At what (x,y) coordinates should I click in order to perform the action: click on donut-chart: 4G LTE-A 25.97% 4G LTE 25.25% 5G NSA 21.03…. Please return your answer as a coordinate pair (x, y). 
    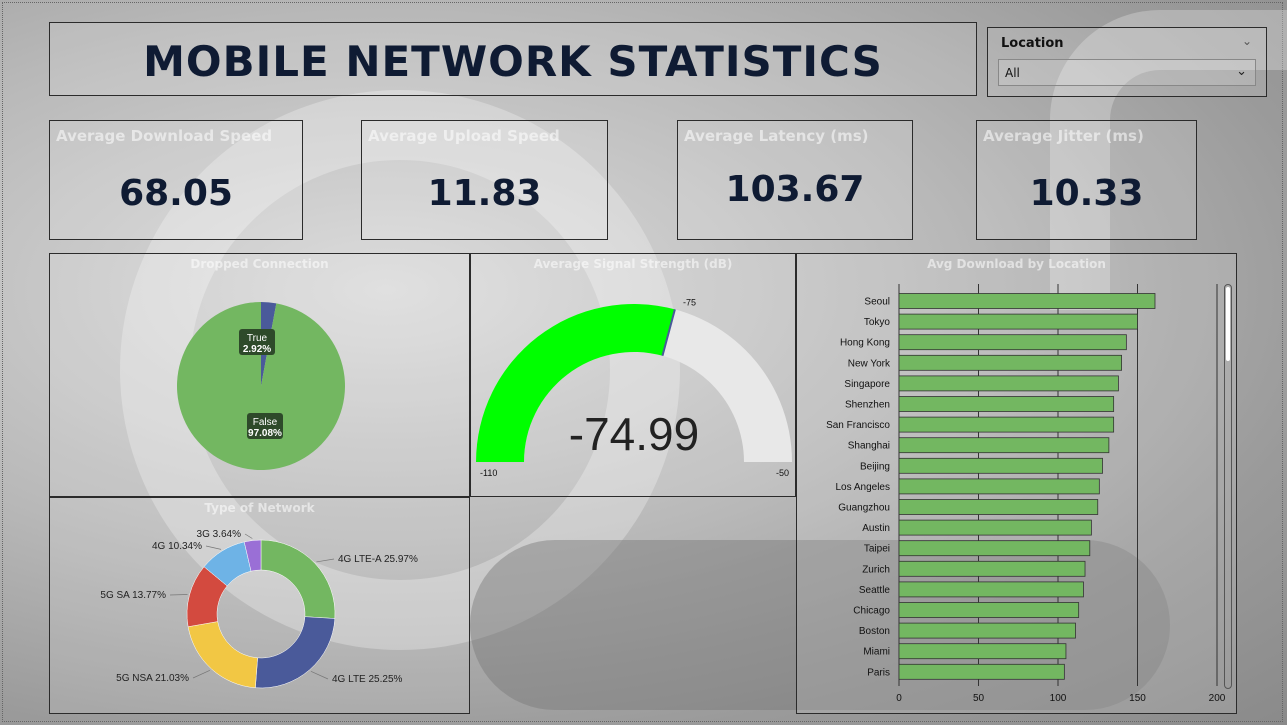
    Looking at the image, I should click on (259, 609).